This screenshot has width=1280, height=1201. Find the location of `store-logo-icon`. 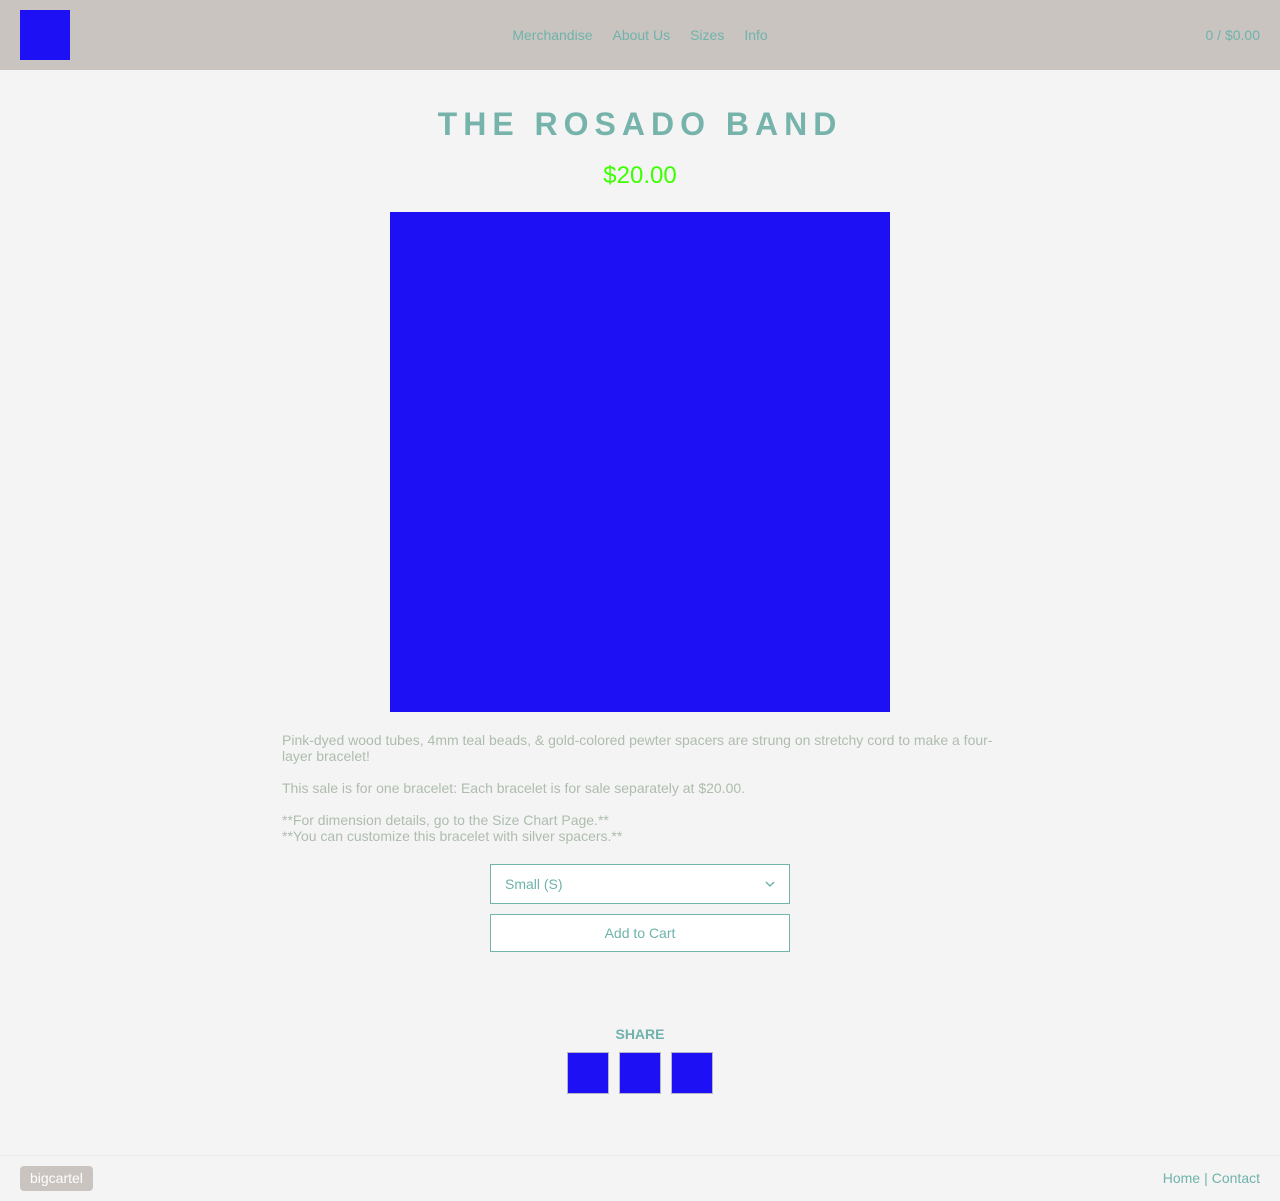

store-logo-icon is located at coordinates (45, 35).